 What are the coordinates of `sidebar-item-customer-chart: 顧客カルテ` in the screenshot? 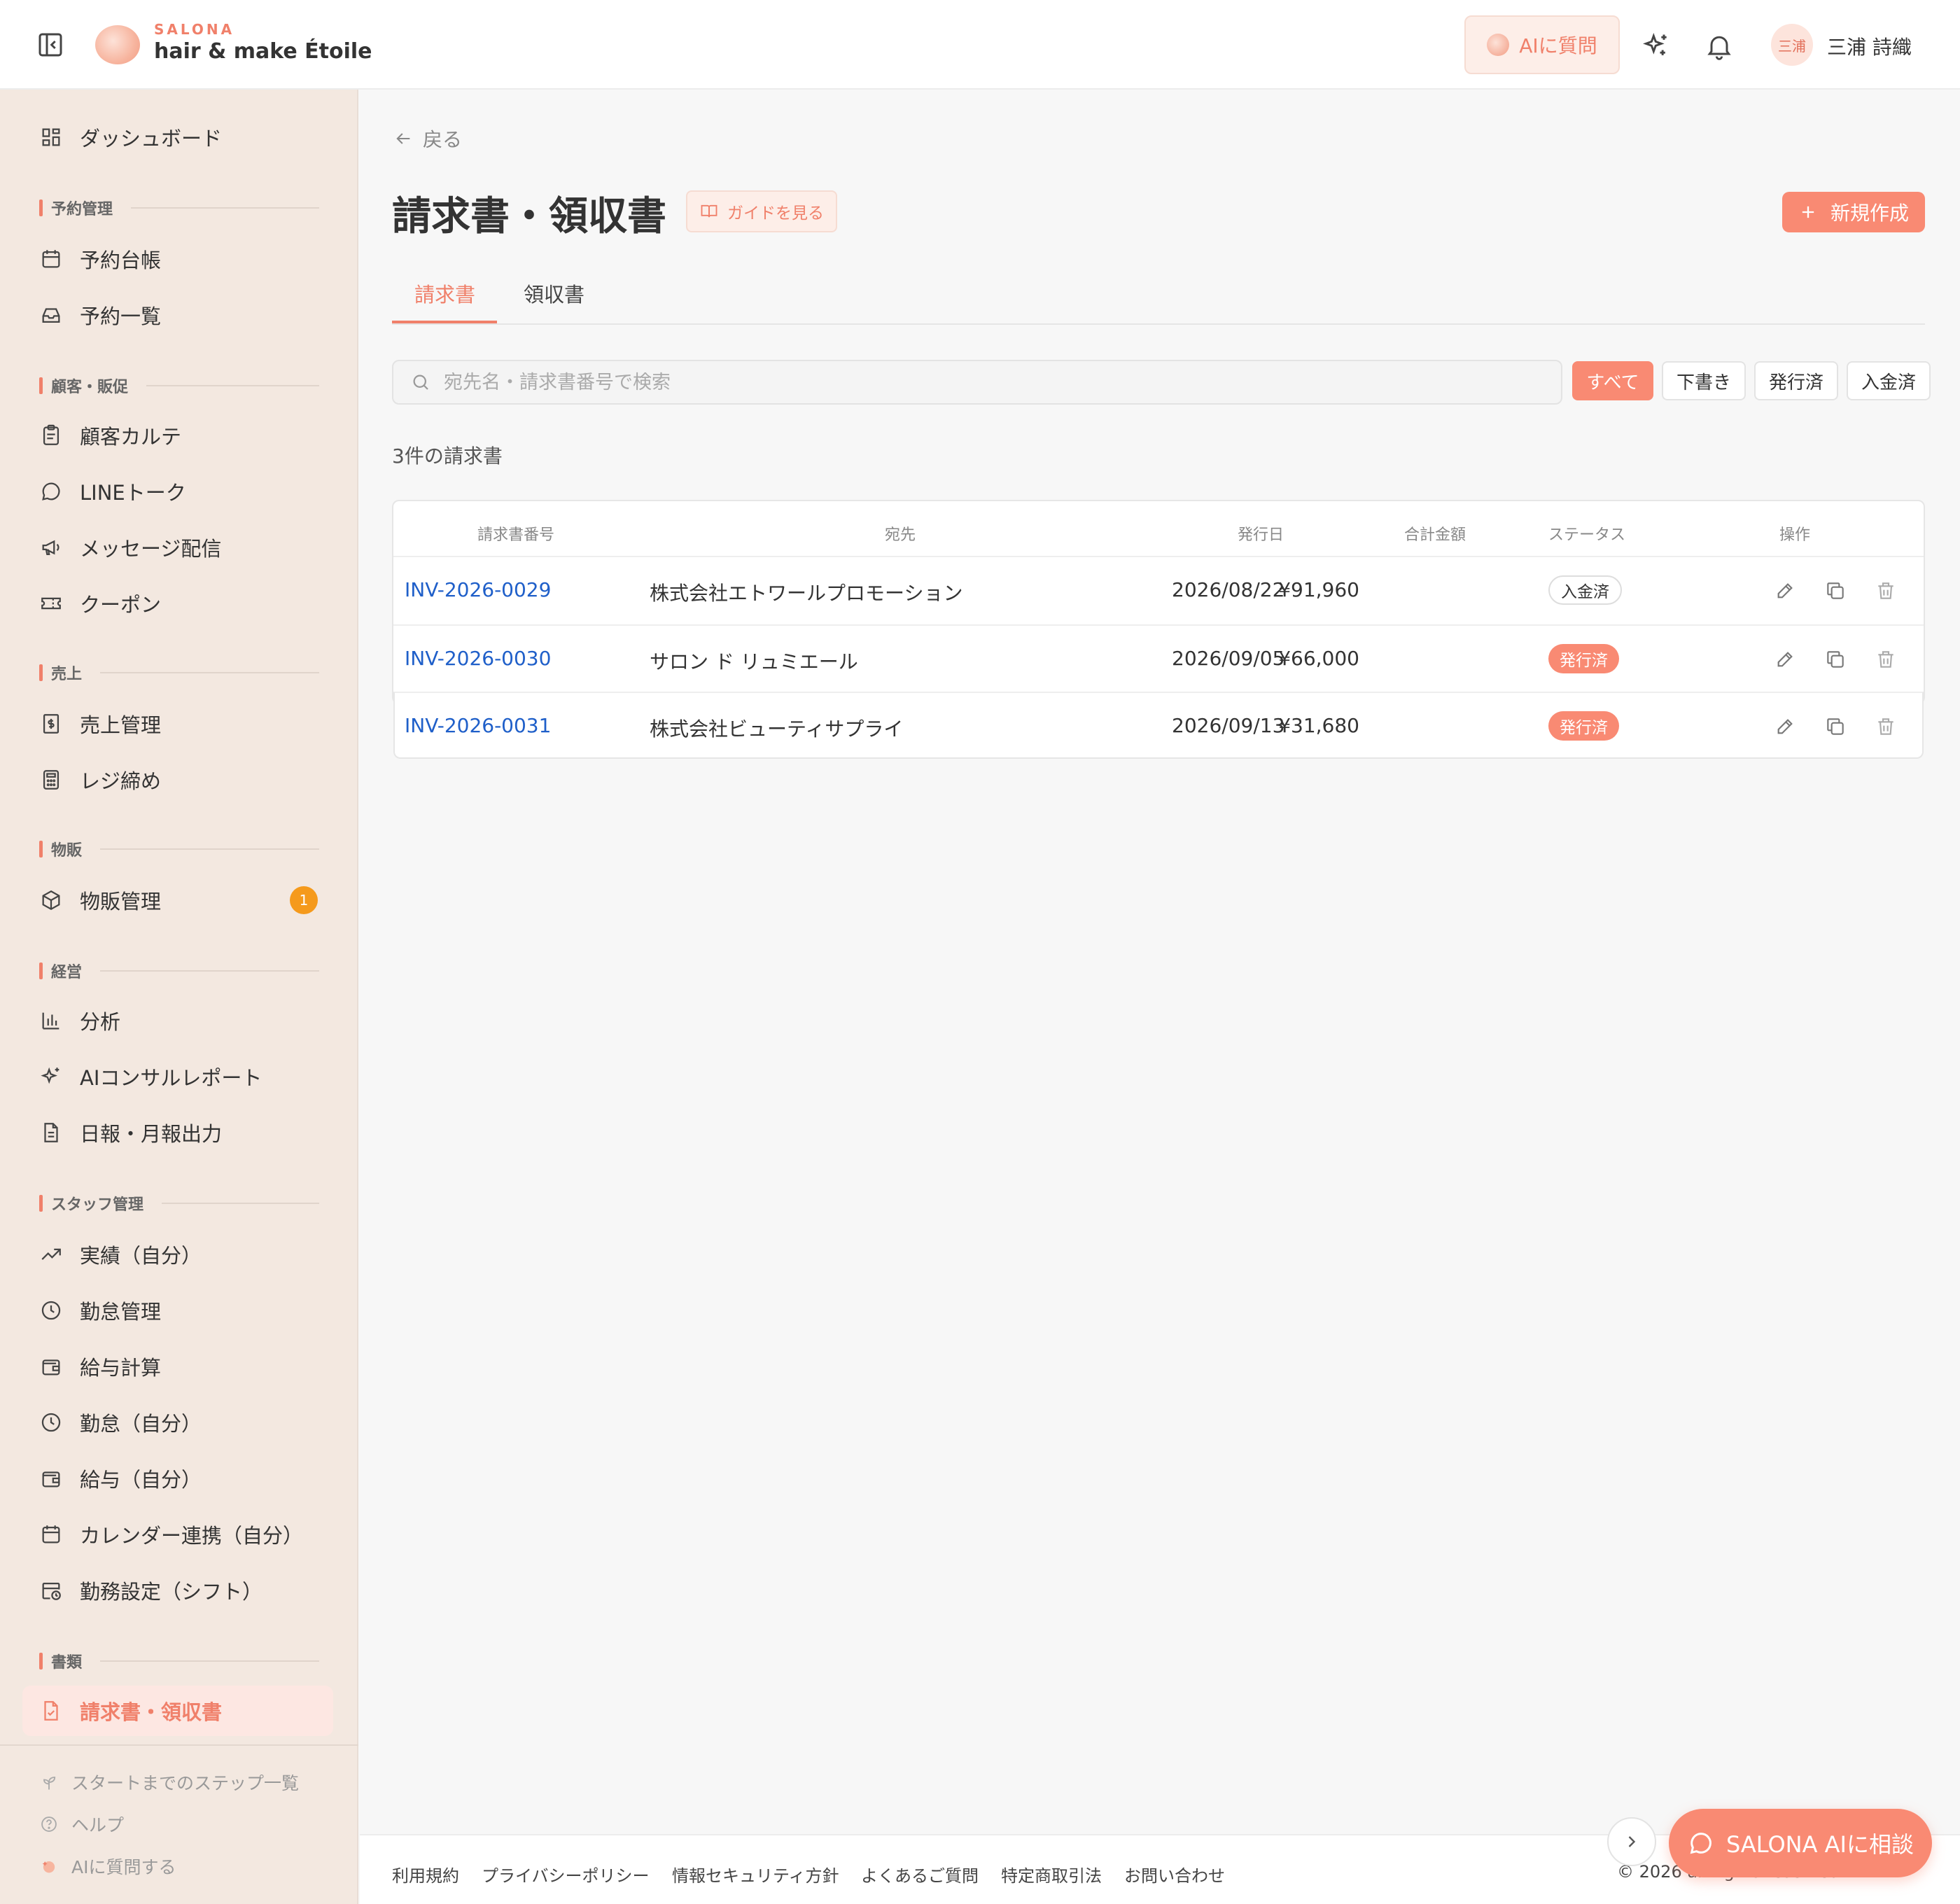 It's located at (177, 435).